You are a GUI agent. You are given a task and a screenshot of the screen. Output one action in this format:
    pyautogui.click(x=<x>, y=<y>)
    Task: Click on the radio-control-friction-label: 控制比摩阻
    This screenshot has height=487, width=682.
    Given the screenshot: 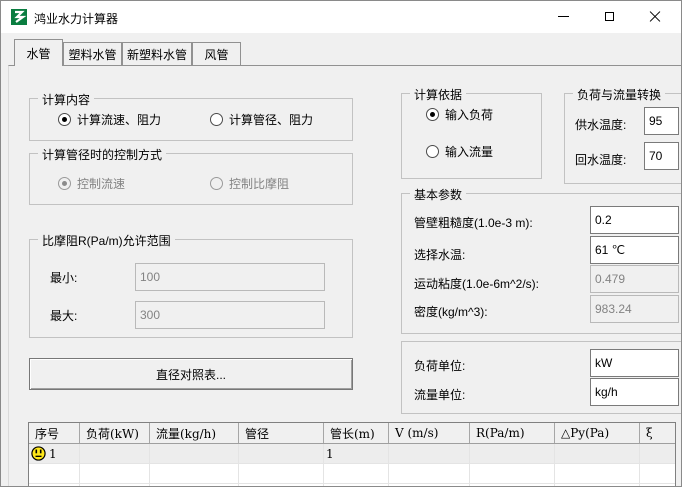 What is the action you would take?
    pyautogui.click(x=259, y=184)
    